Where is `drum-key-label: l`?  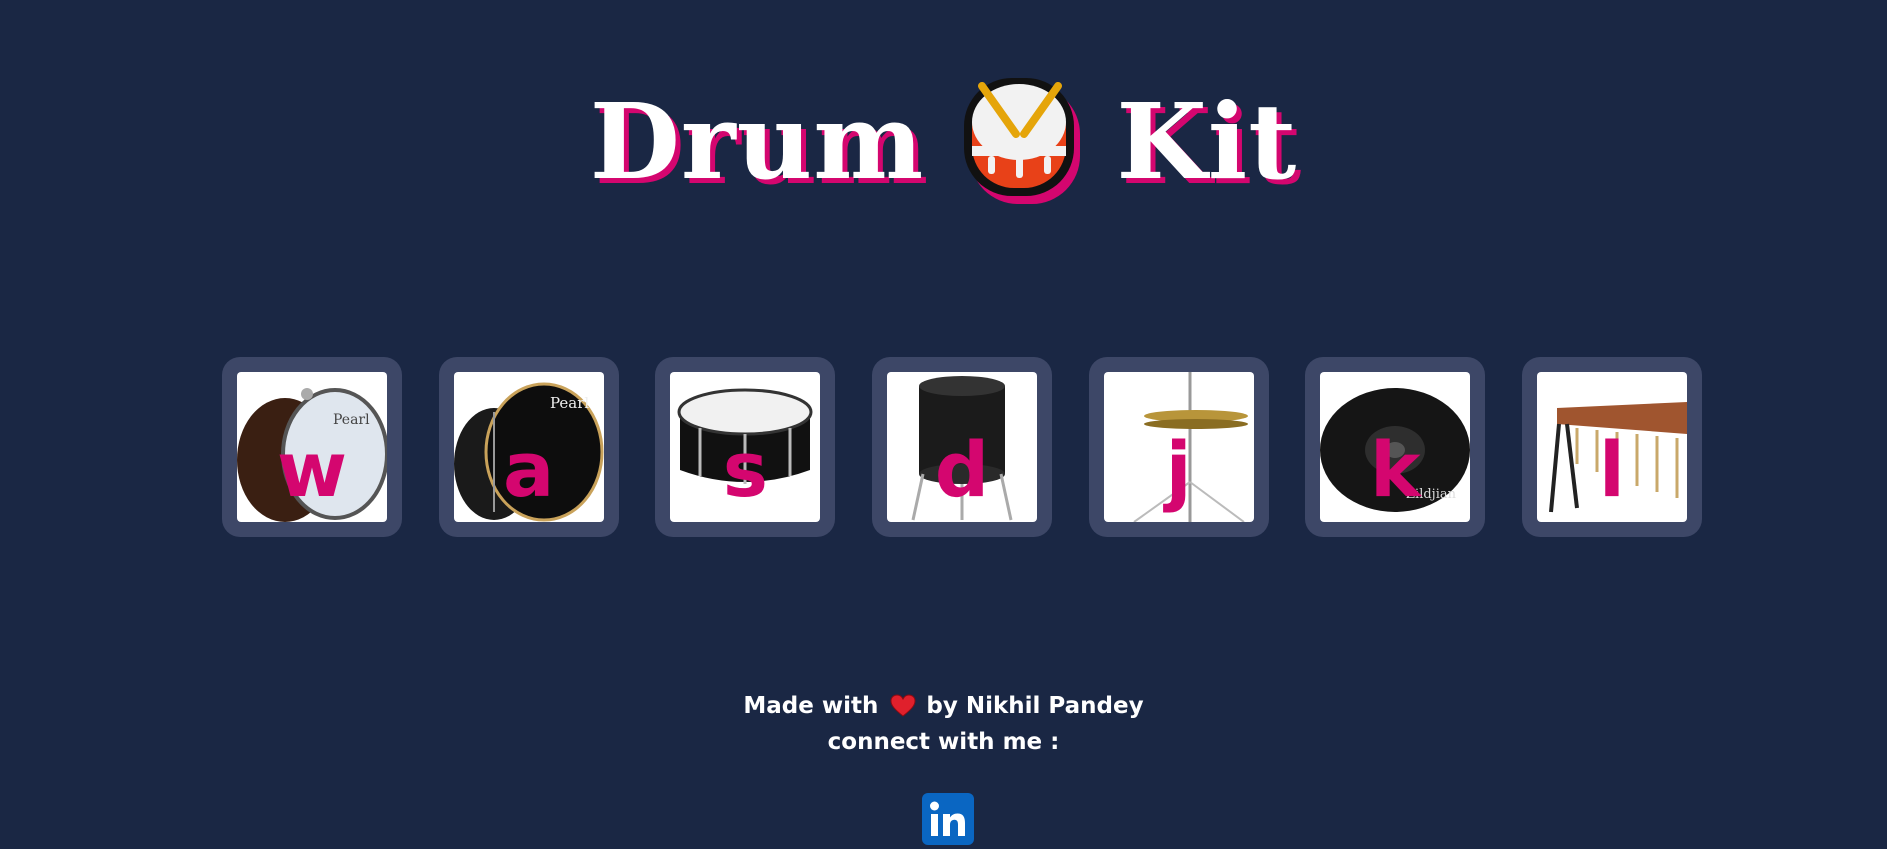 drum-key-label: l is located at coordinates (1611, 469).